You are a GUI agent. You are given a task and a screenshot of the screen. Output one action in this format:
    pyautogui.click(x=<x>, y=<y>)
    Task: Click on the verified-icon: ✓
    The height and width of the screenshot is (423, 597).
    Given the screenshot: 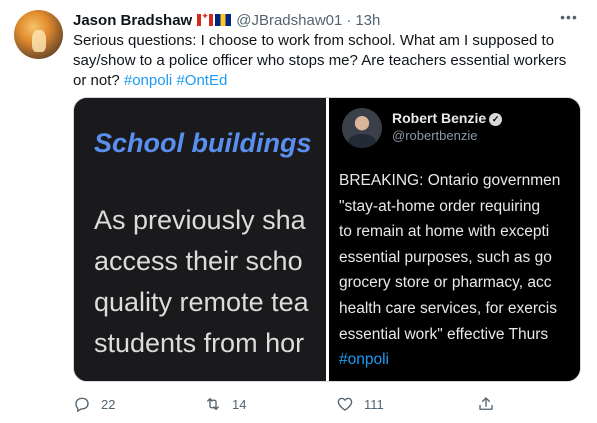 What is the action you would take?
    pyautogui.click(x=496, y=119)
    